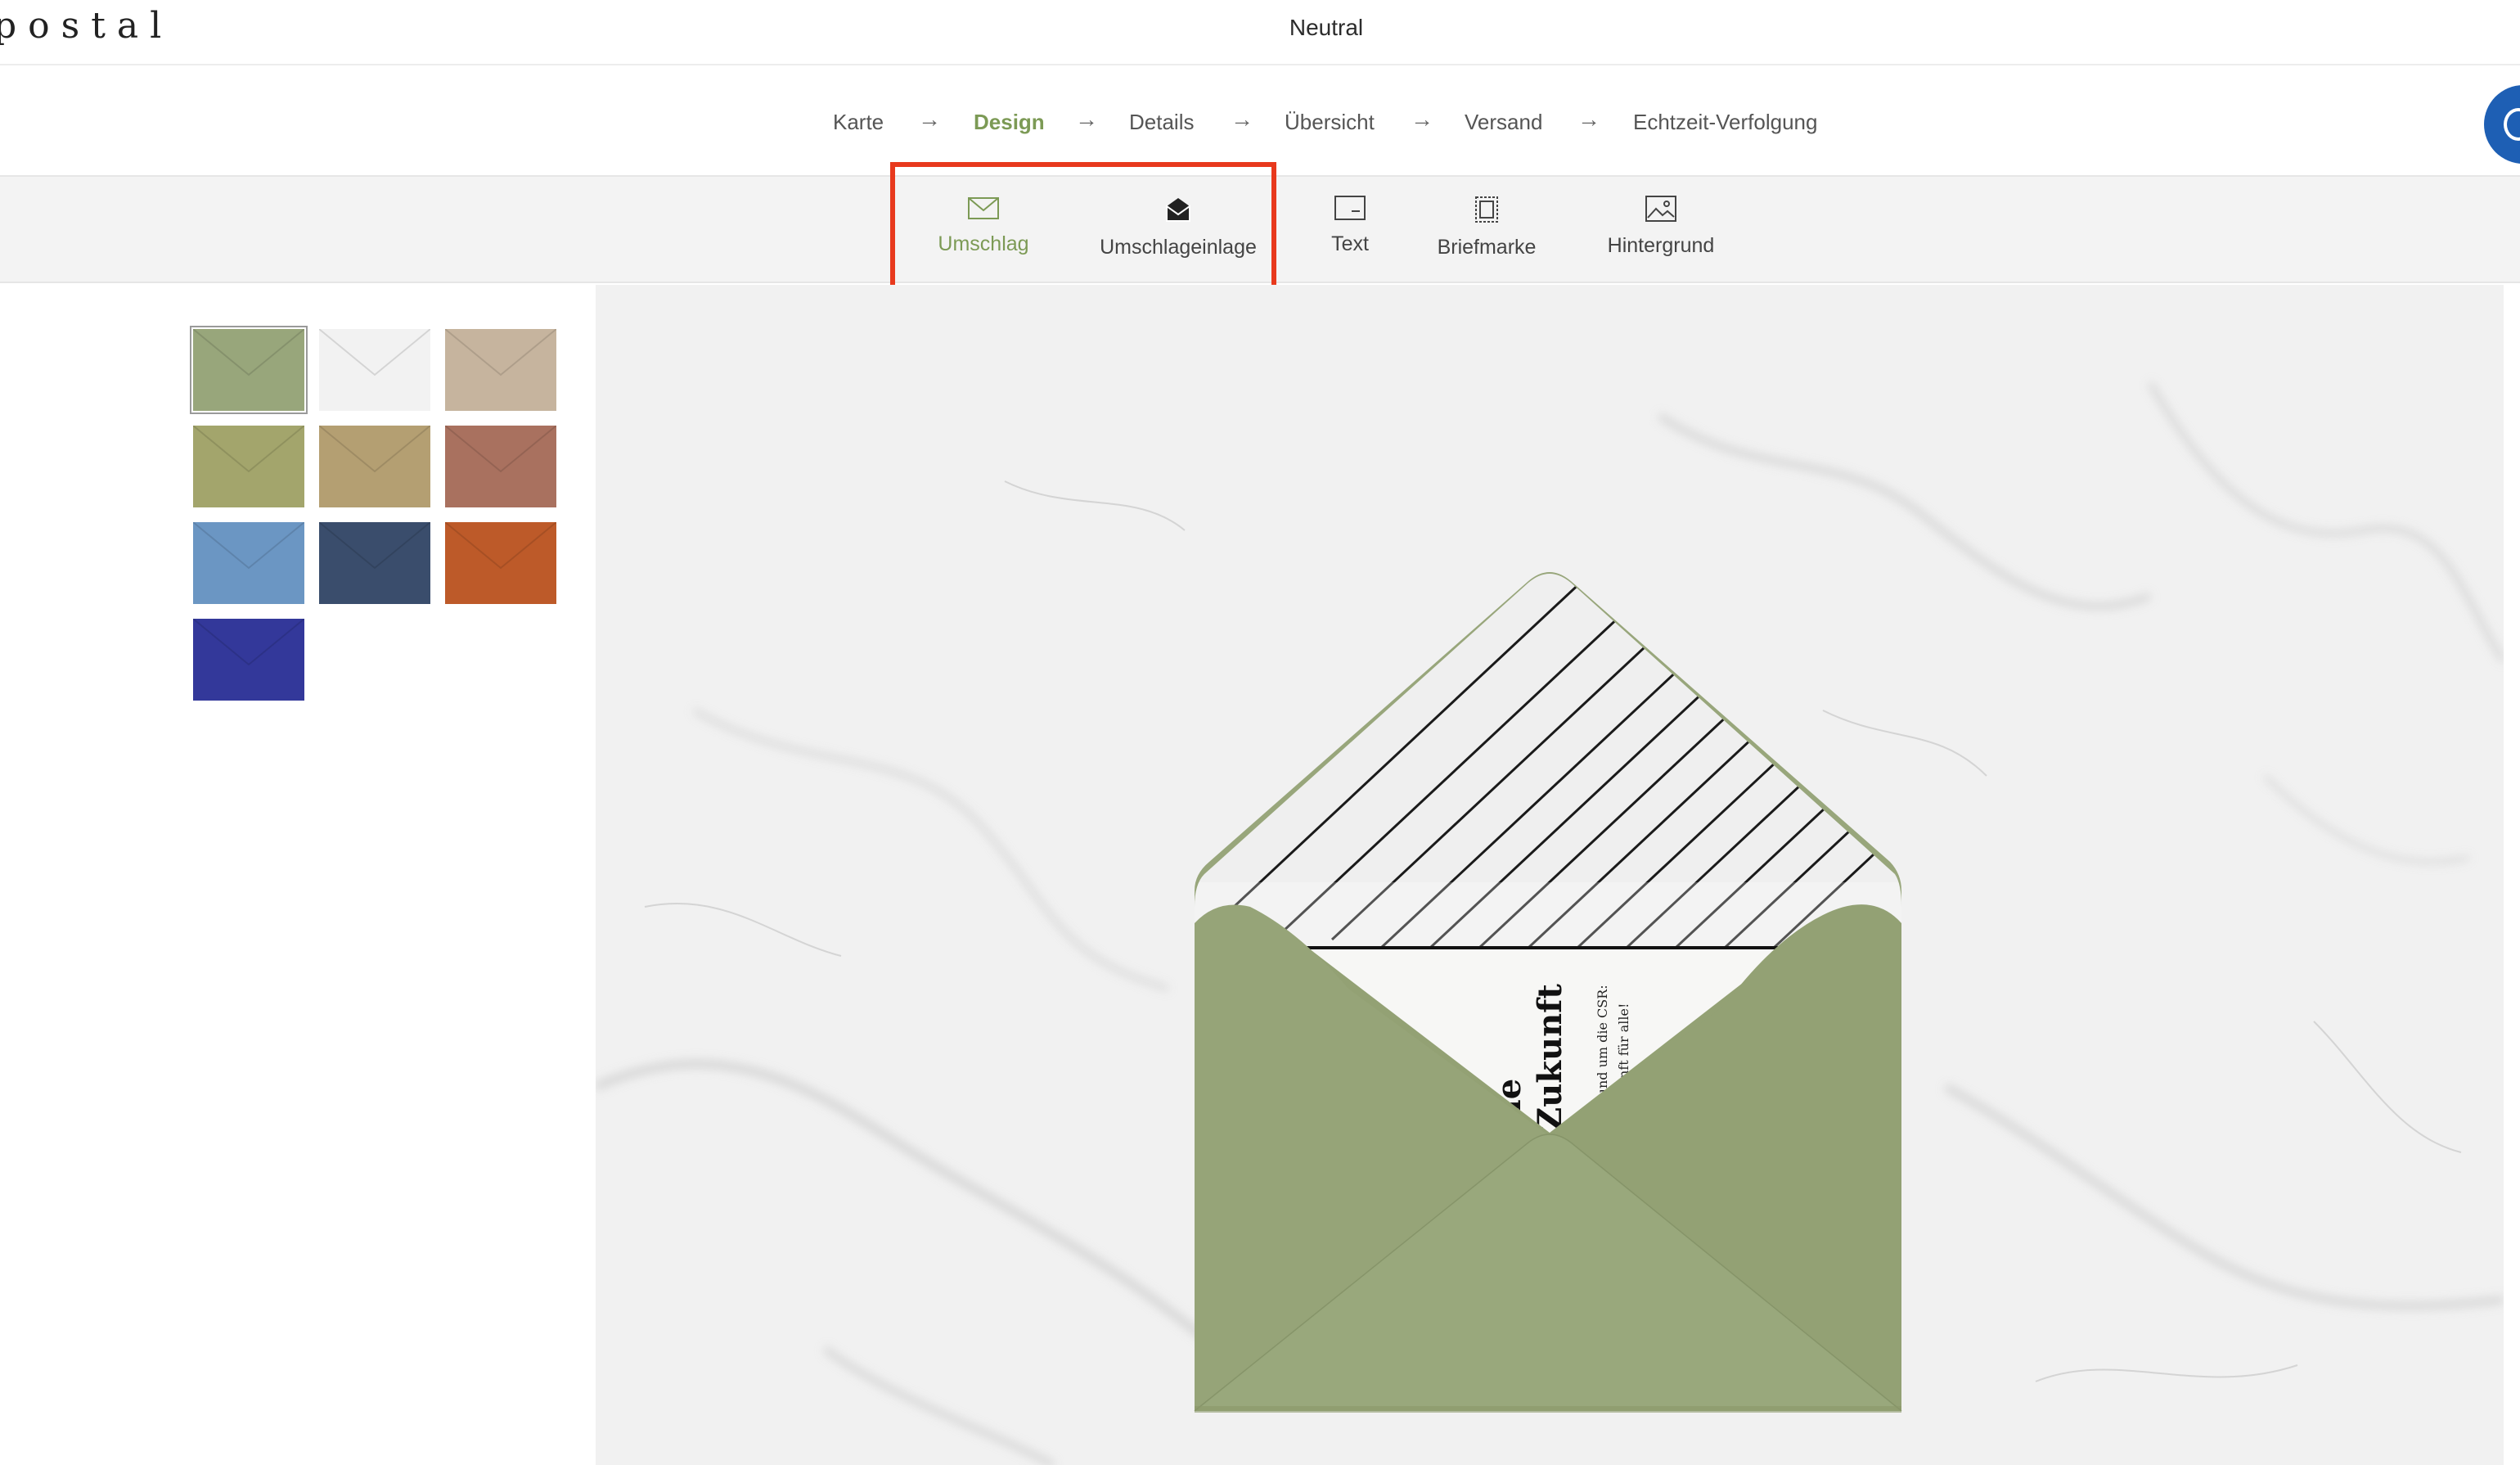  I want to click on design-title: Neutral, so click(1327, 27).